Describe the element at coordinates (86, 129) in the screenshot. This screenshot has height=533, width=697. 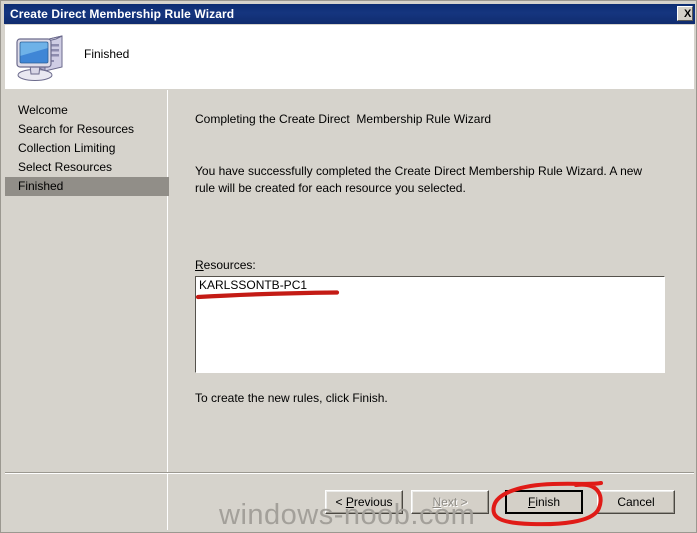
I see `sidebar-item-search-for-resources: Search for Resources` at that location.